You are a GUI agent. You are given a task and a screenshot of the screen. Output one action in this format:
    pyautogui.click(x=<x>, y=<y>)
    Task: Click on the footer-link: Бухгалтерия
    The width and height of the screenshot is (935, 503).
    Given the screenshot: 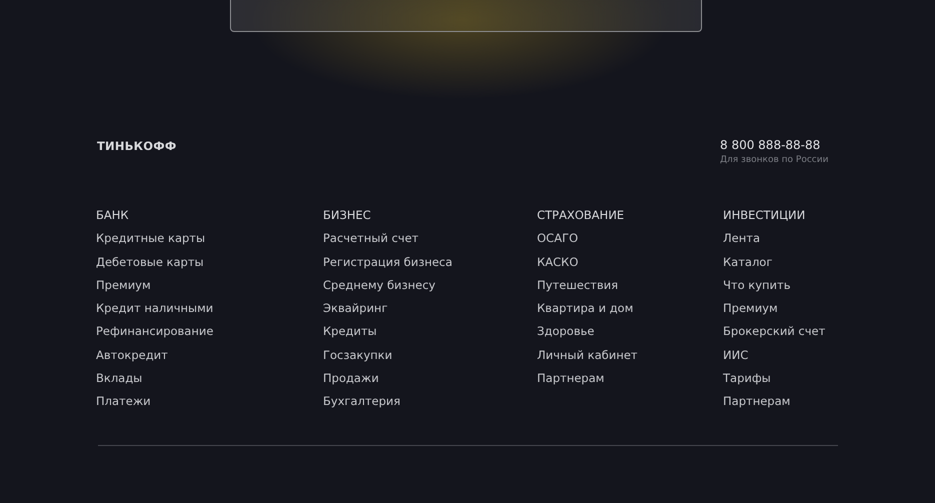 What is the action you would take?
    pyautogui.click(x=430, y=405)
    